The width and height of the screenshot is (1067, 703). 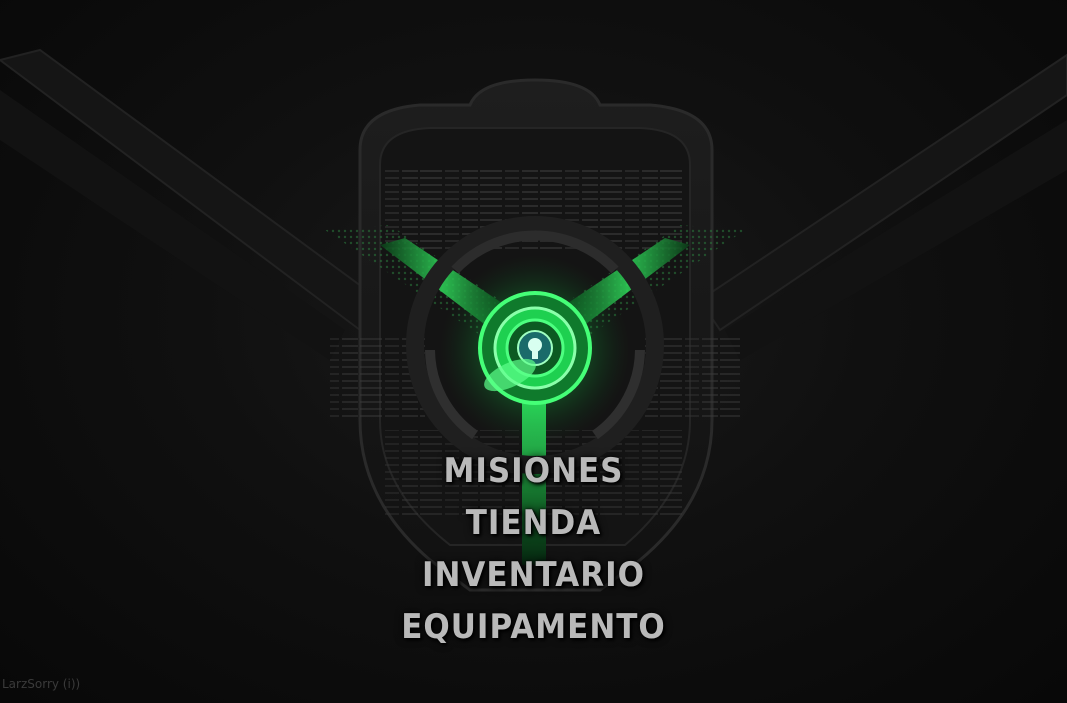 What do you see at coordinates (533, 575) in the screenshot?
I see `menu-item-inventario: INVENTARIO` at bounding box center [533, 575].